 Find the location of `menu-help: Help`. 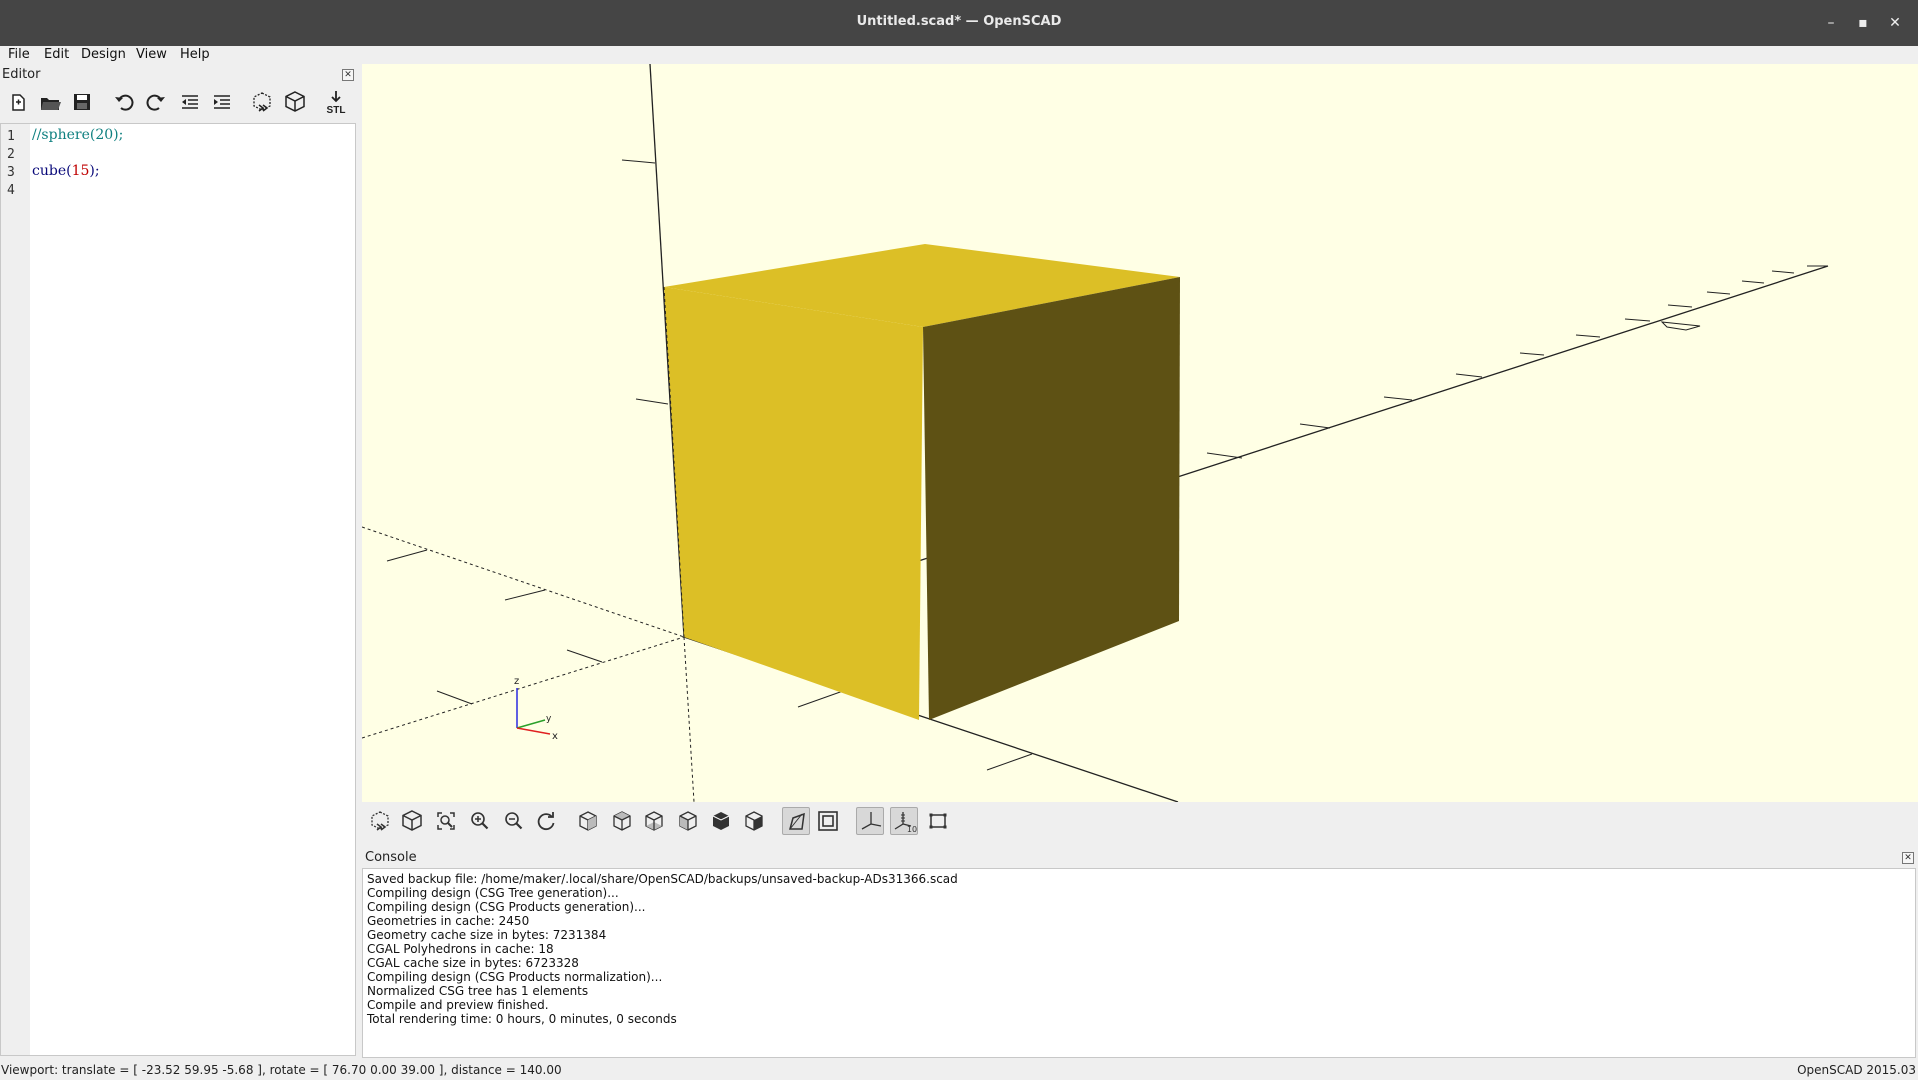

menu-help: Help is located at coordinates (195, 54).